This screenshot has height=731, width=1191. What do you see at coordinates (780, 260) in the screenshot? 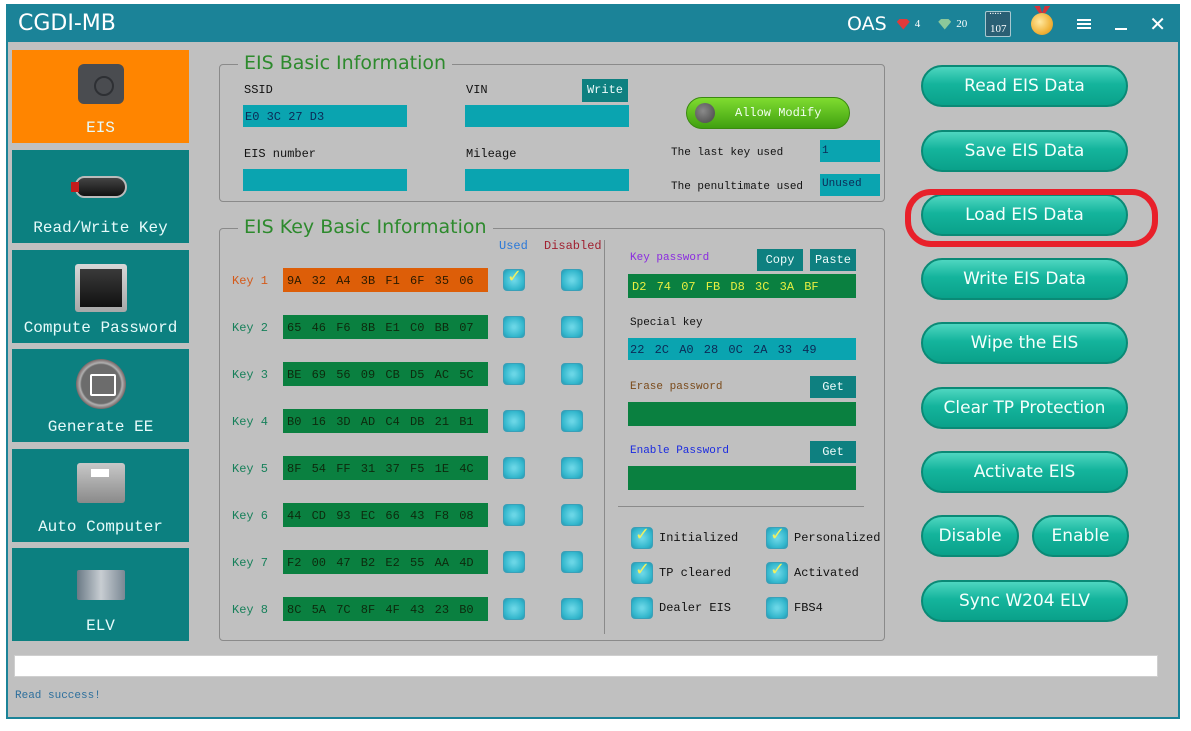
I see `copy-button: Copy` at bounding box center [780, 260].